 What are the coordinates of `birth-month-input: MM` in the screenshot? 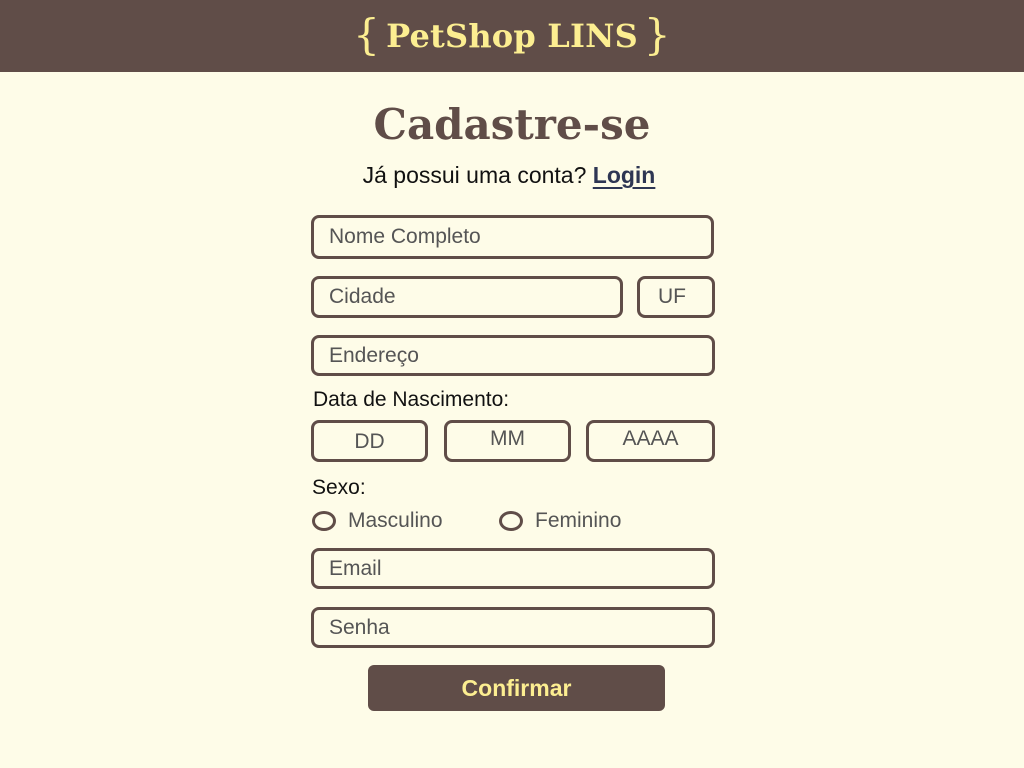 It's located at (507, 441).